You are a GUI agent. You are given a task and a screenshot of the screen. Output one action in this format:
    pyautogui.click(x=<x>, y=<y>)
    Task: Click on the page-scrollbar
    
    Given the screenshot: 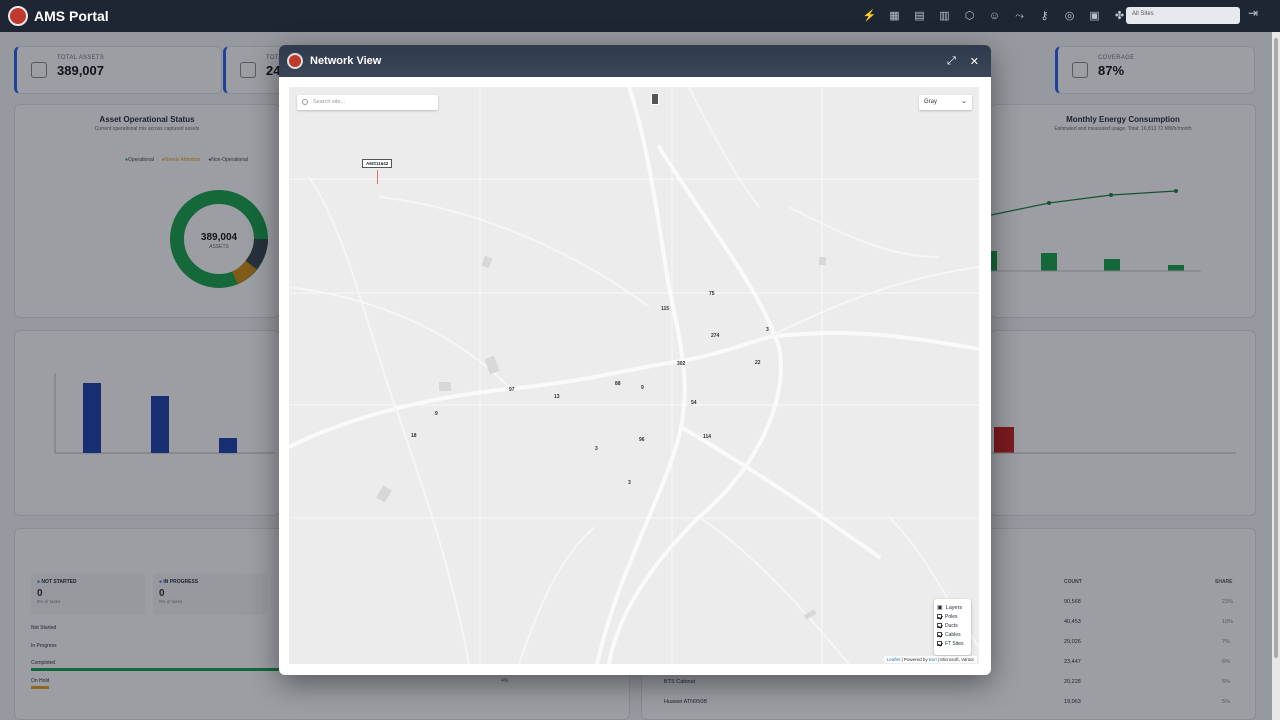 What is the action you would take?
    pyautogui.click(x=1276, y=376)
    